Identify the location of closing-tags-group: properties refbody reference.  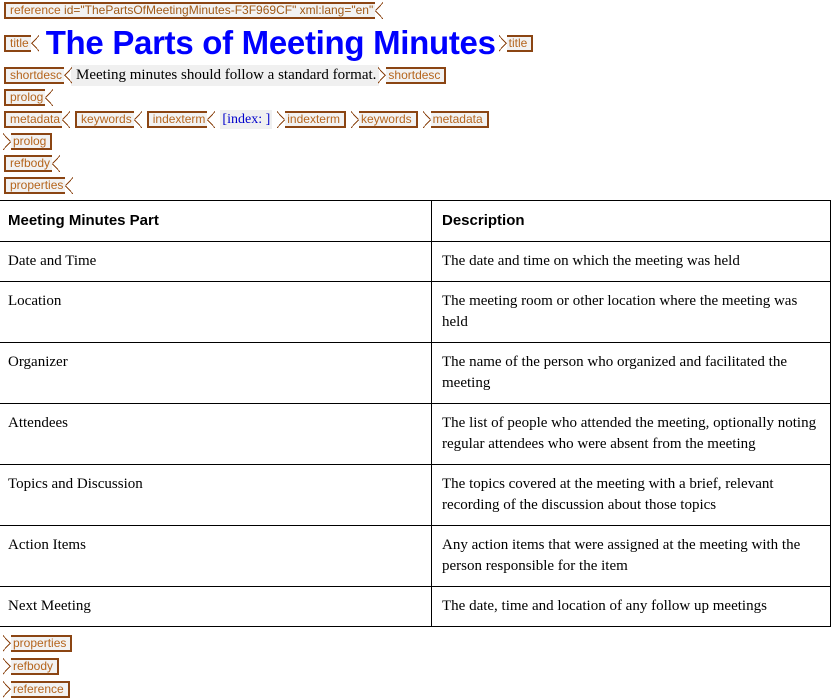
(417, 666).